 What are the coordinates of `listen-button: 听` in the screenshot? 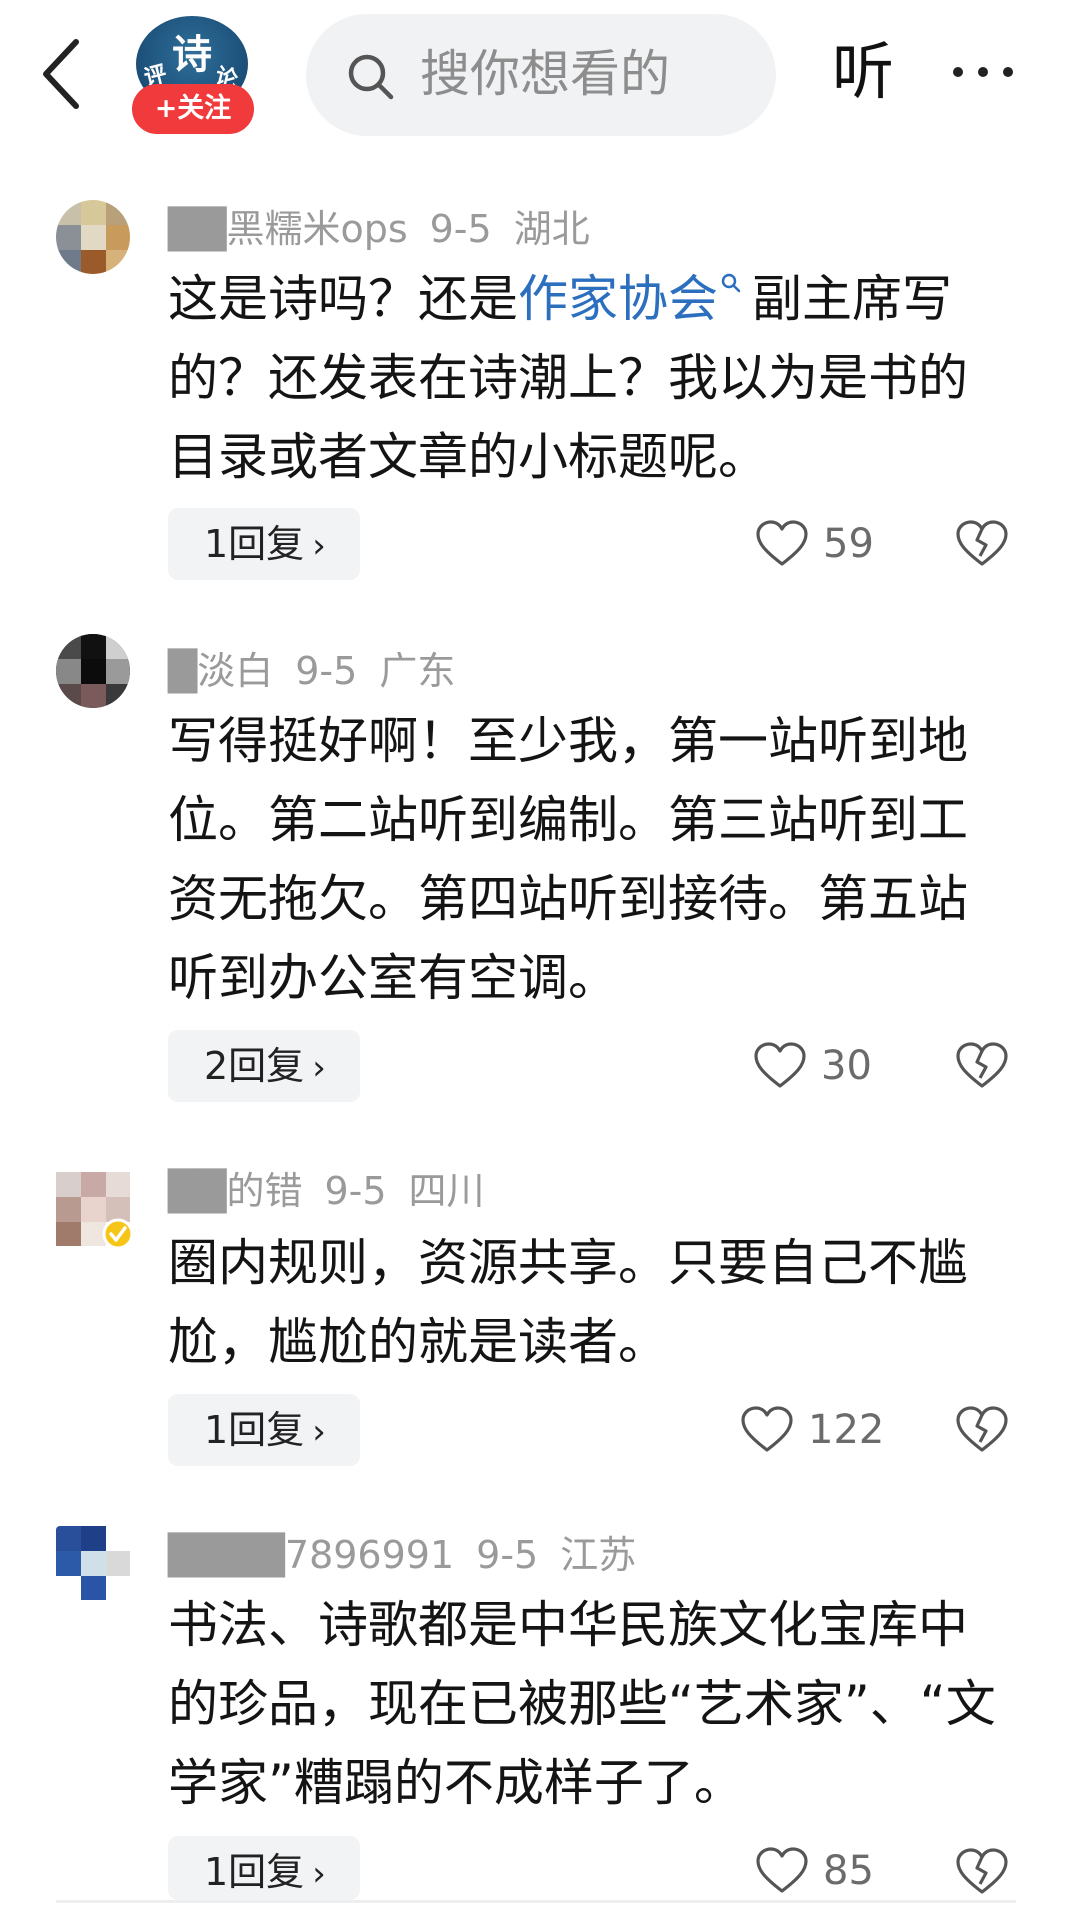 It's located at (863, 72).